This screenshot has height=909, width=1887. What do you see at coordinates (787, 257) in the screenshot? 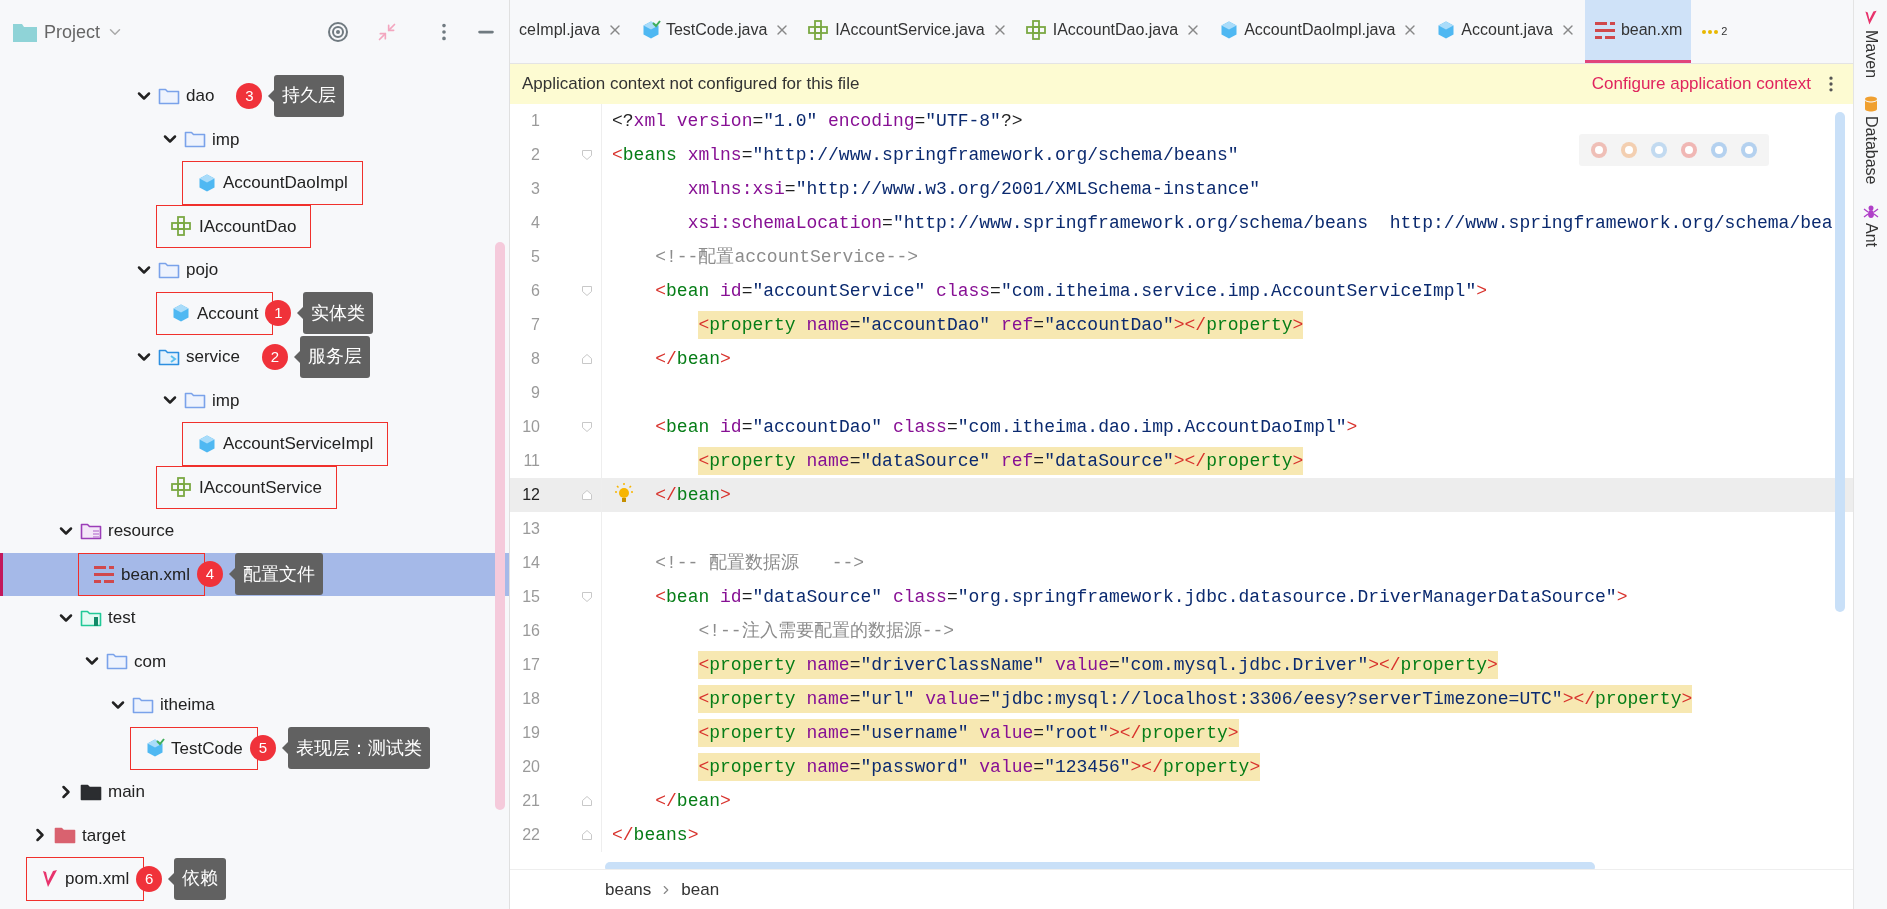
I see `code-line: <!--配置accountService-->` at bounding box center [787, 257].